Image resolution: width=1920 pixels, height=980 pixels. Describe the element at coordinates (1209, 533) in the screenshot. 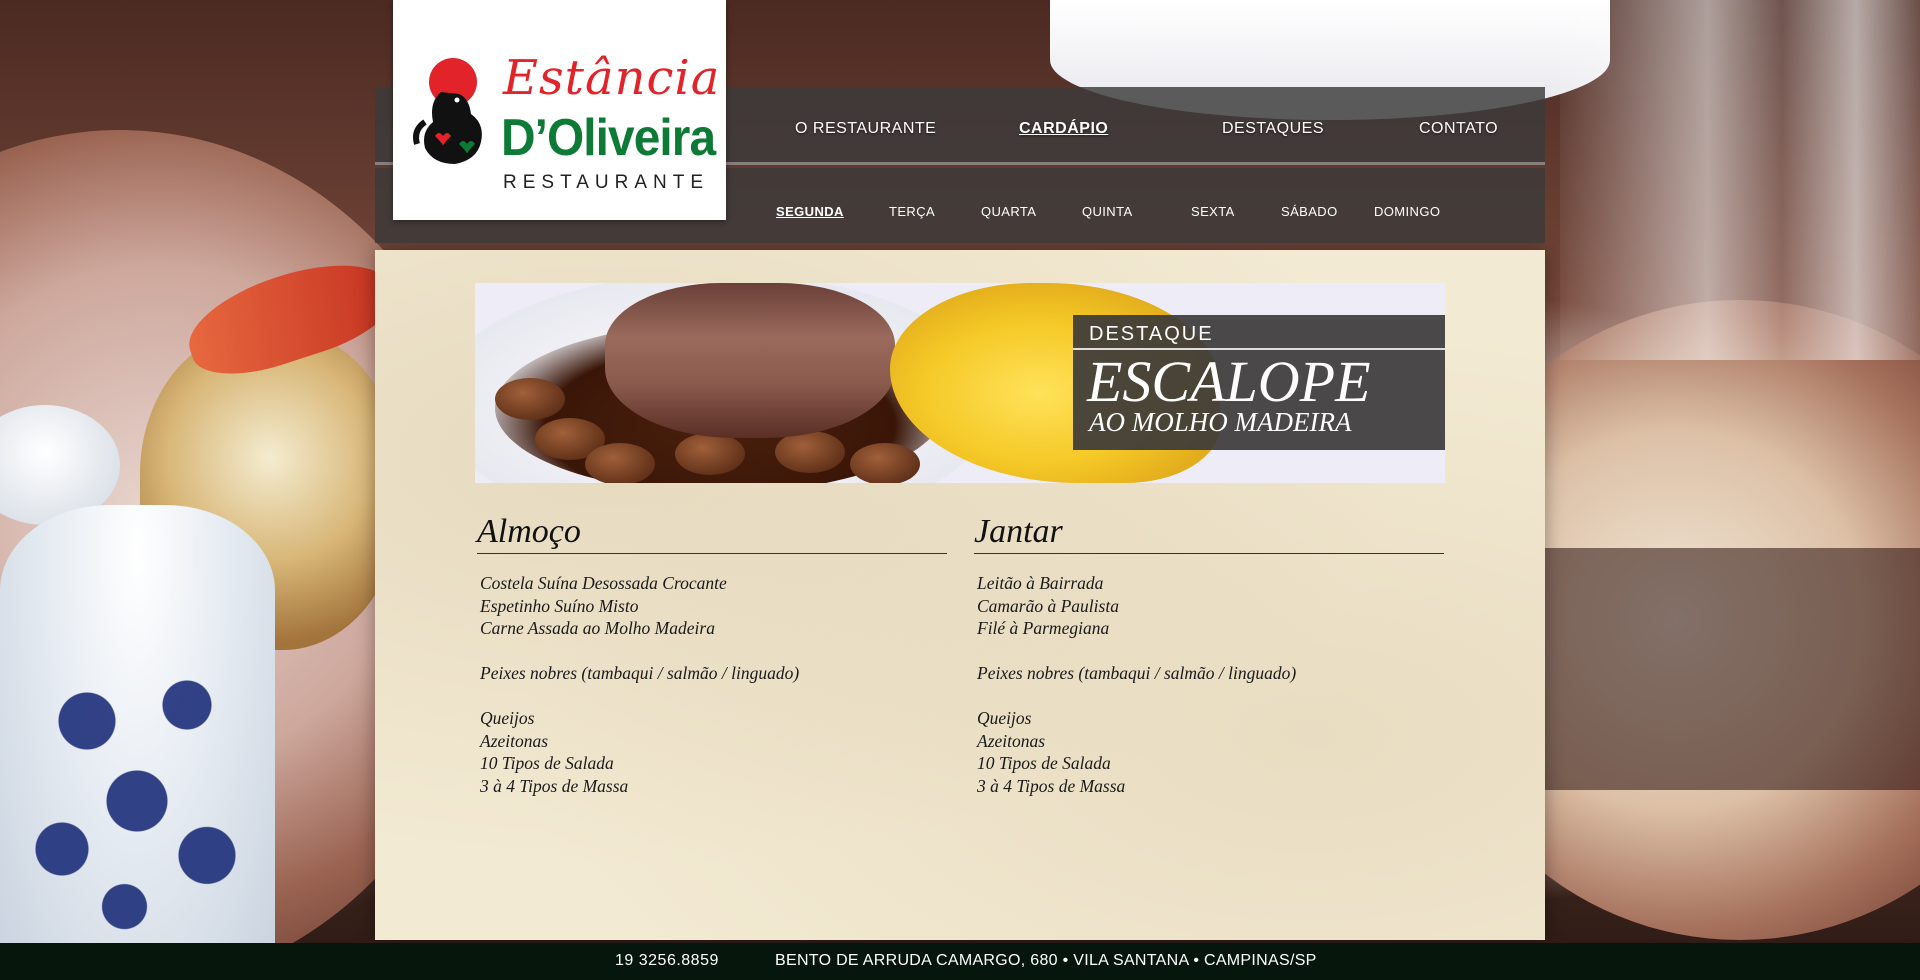

I see `dinner-title: Jantar` at that location.